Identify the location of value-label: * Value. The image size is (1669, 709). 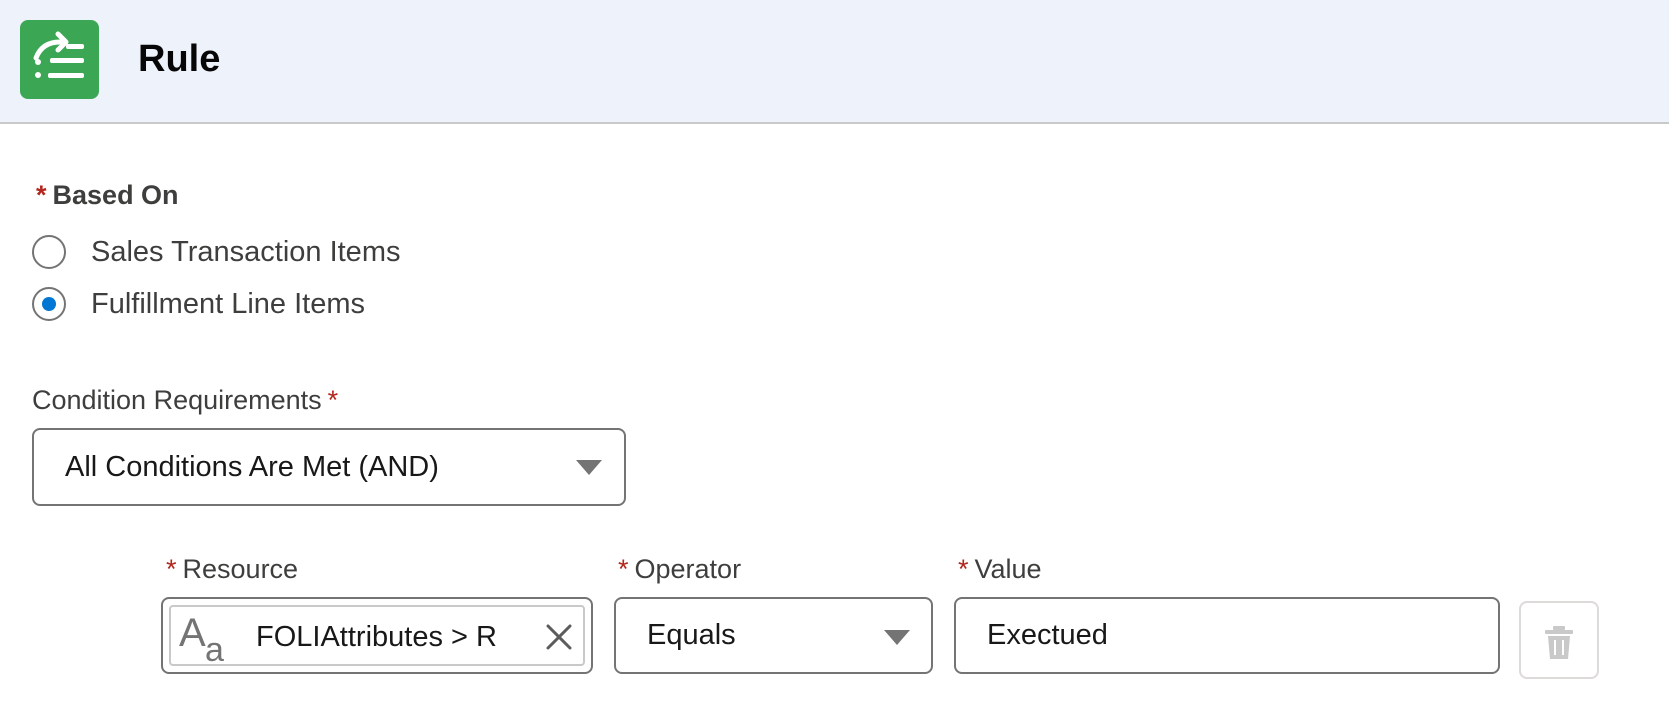
(1000, 569).